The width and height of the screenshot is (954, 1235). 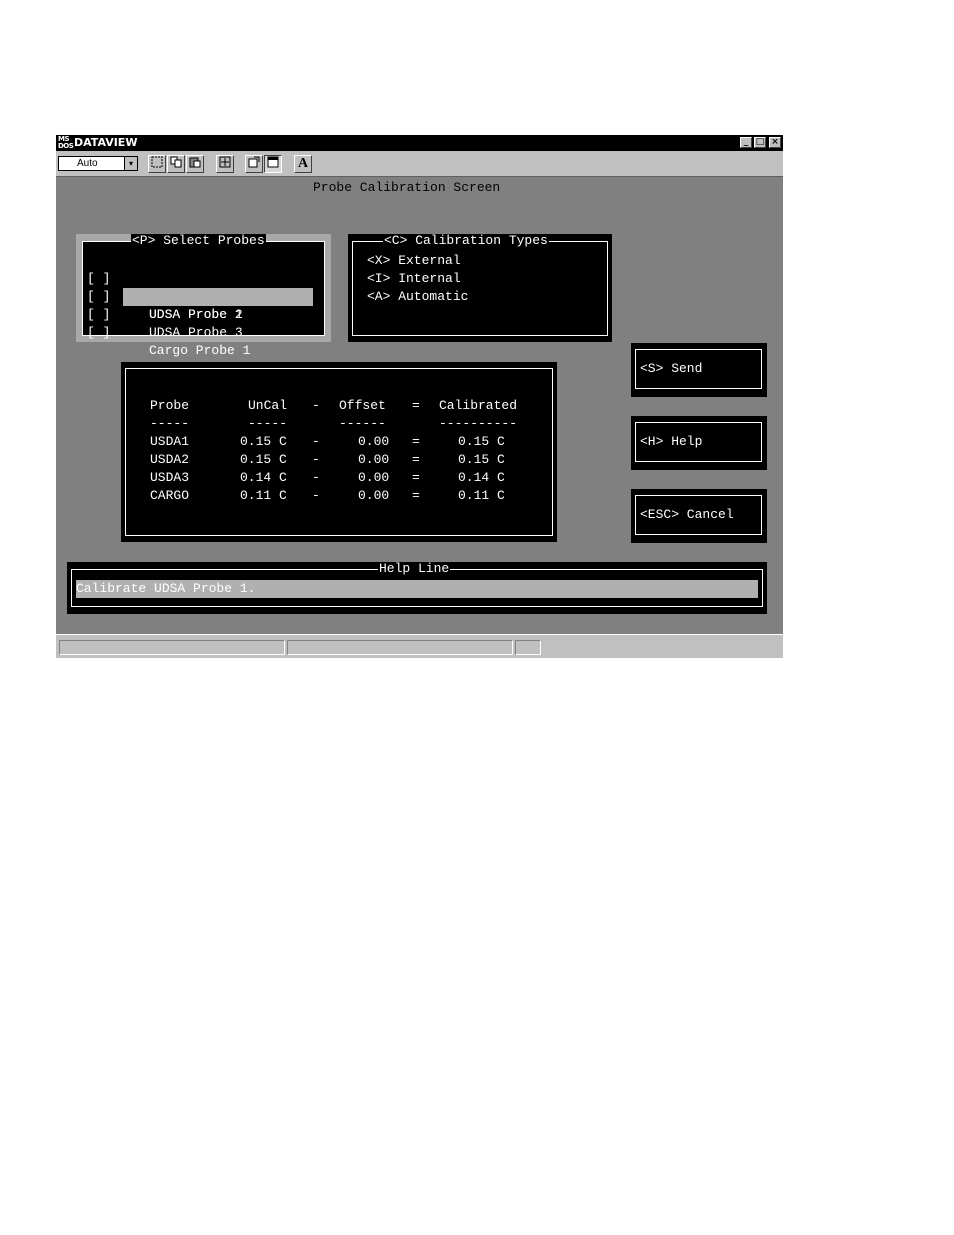 What do you see at coordinates (419, 143) in the screenshot?
I see `title-bar: MS DOS DATAVIEW _ □ ×` at bounding box center [419, 143].